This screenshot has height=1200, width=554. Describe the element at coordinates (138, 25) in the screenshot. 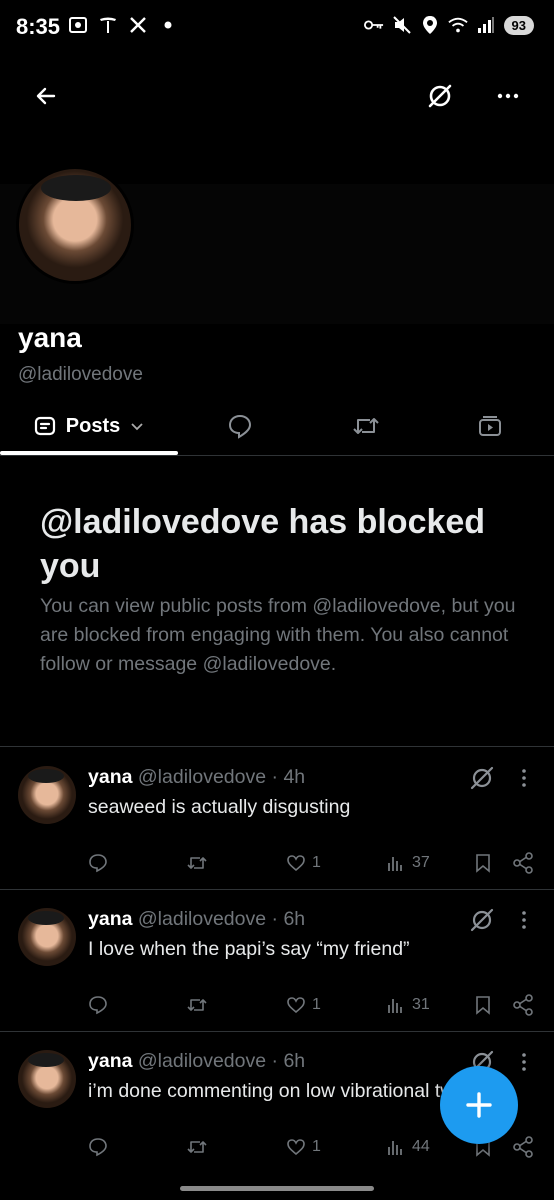

I see `x-icon` at that location.